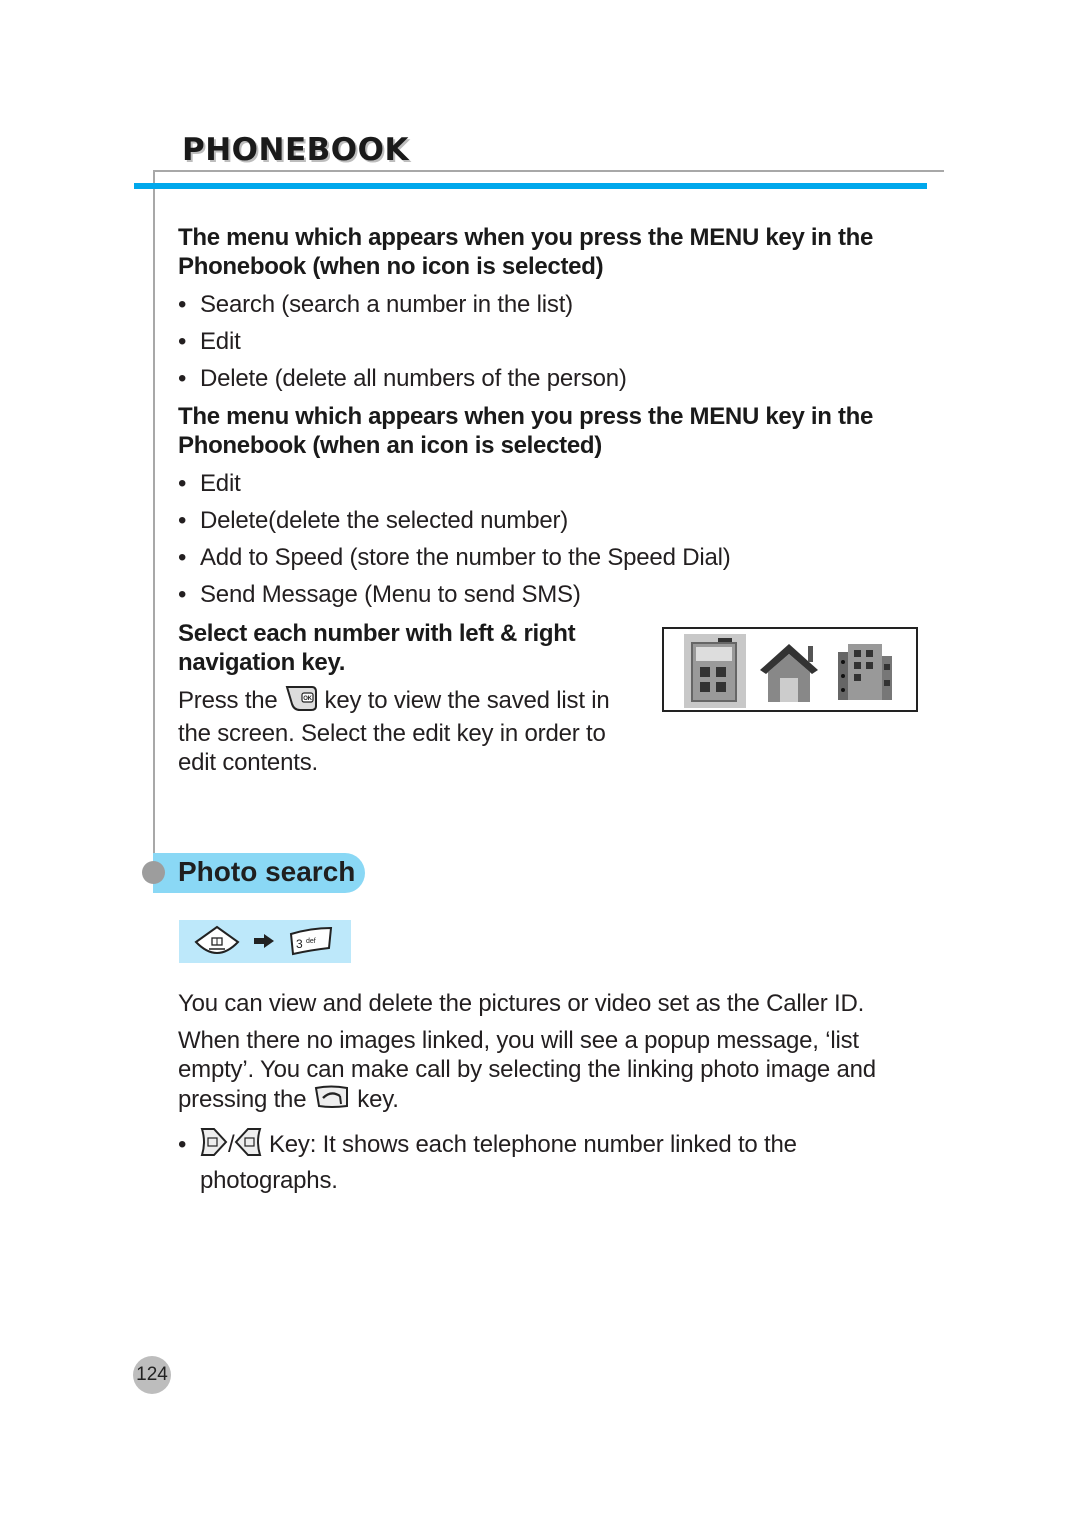  I want to click on text-line: edit contents., so click(248, 762).